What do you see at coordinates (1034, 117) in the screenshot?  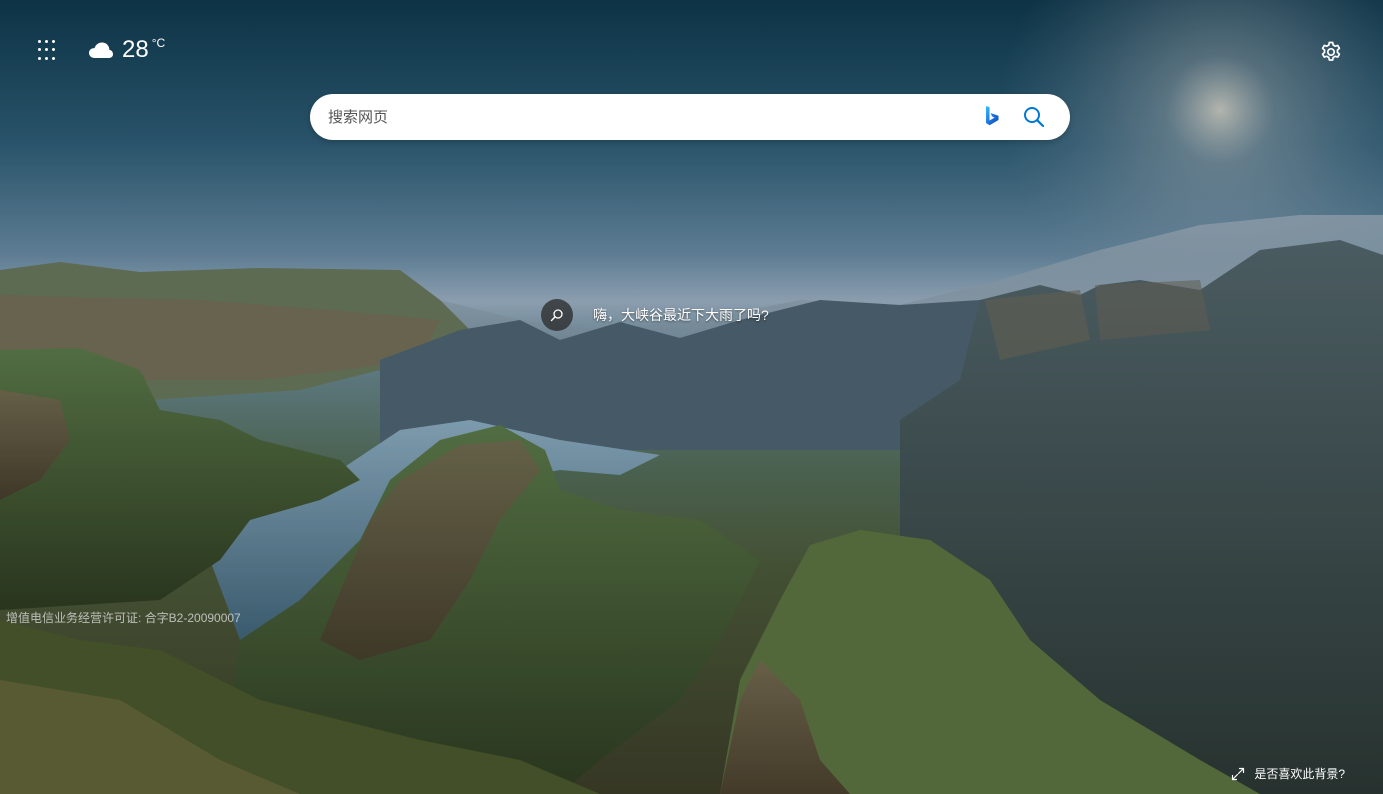 I see `search-icon` at bounding box center [1034, 117].